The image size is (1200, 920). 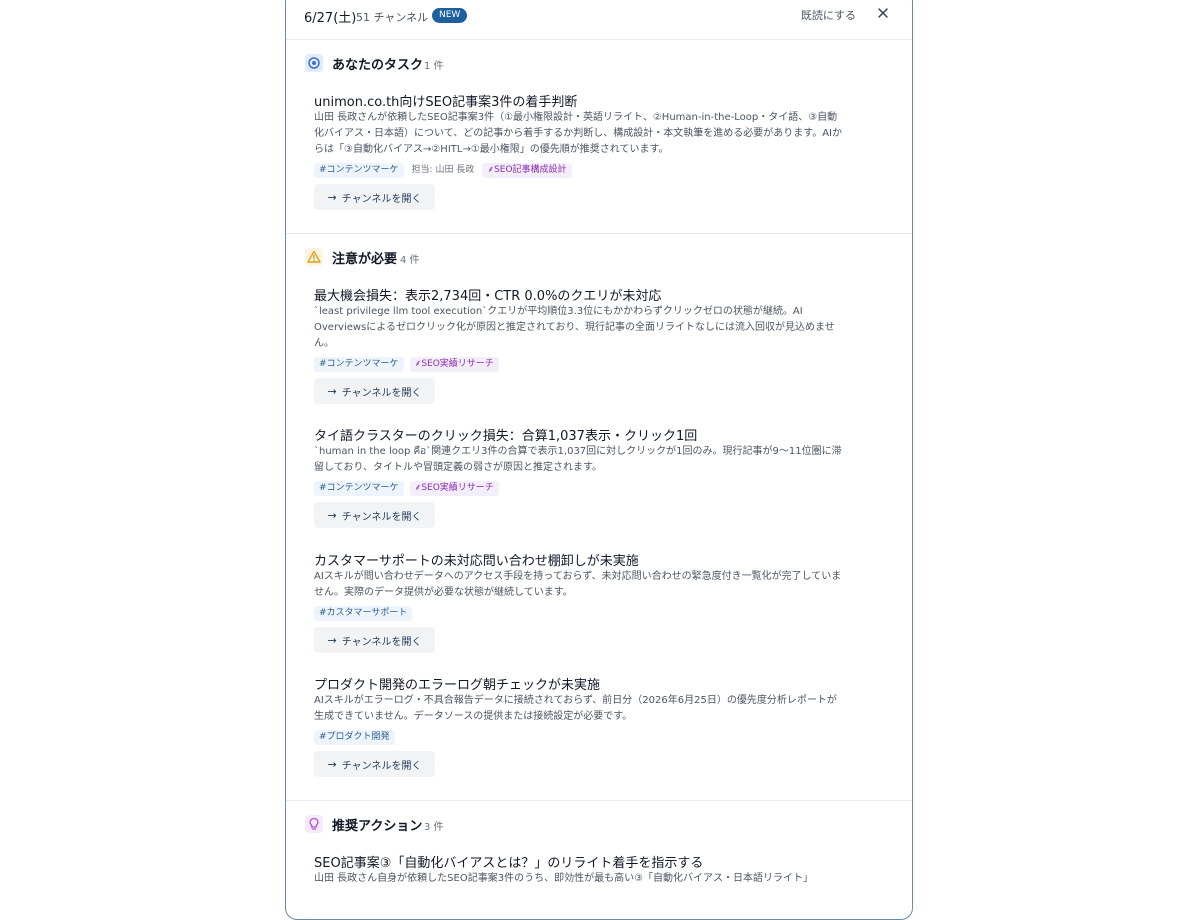 What do you see at coordinates (434, 827) in the screenshot?
I see `section-count: 3 件` at bounding box center [434, 827].